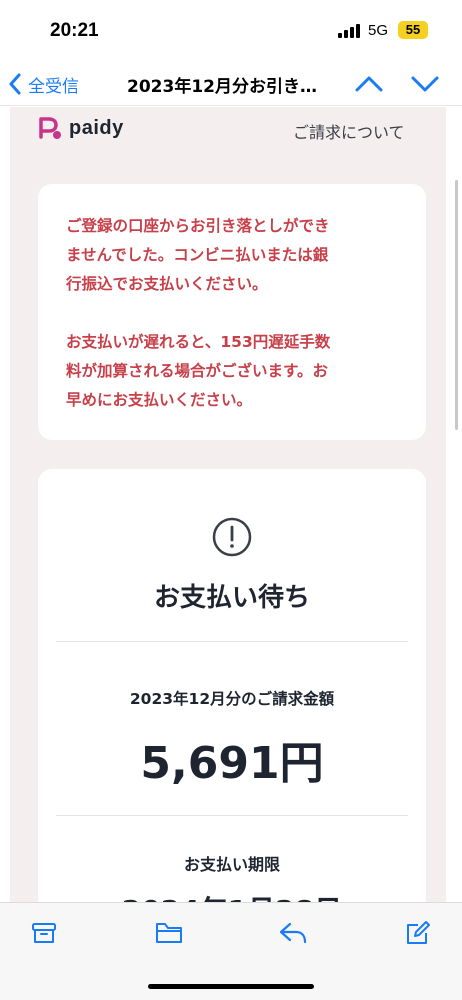  What do you see at coordinates (231, 986) in the screenshot?
I see `home-indicator` at bounding box center [231, 986].